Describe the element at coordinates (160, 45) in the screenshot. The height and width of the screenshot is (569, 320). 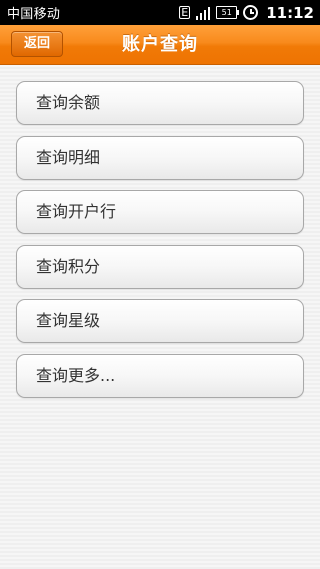
I see `title-bar: 账户查询 返回` at that location.